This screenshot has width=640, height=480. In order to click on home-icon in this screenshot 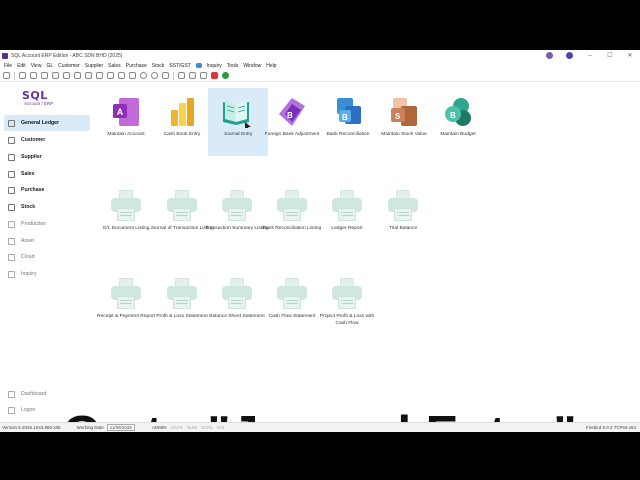, I will do `click(6, 75)`.